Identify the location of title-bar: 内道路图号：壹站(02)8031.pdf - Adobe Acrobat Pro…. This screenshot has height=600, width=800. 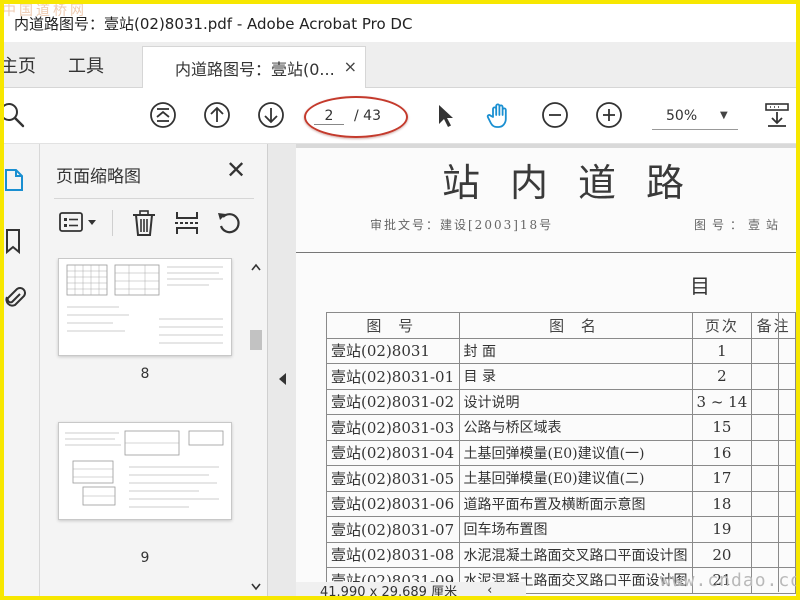
(400, 23).